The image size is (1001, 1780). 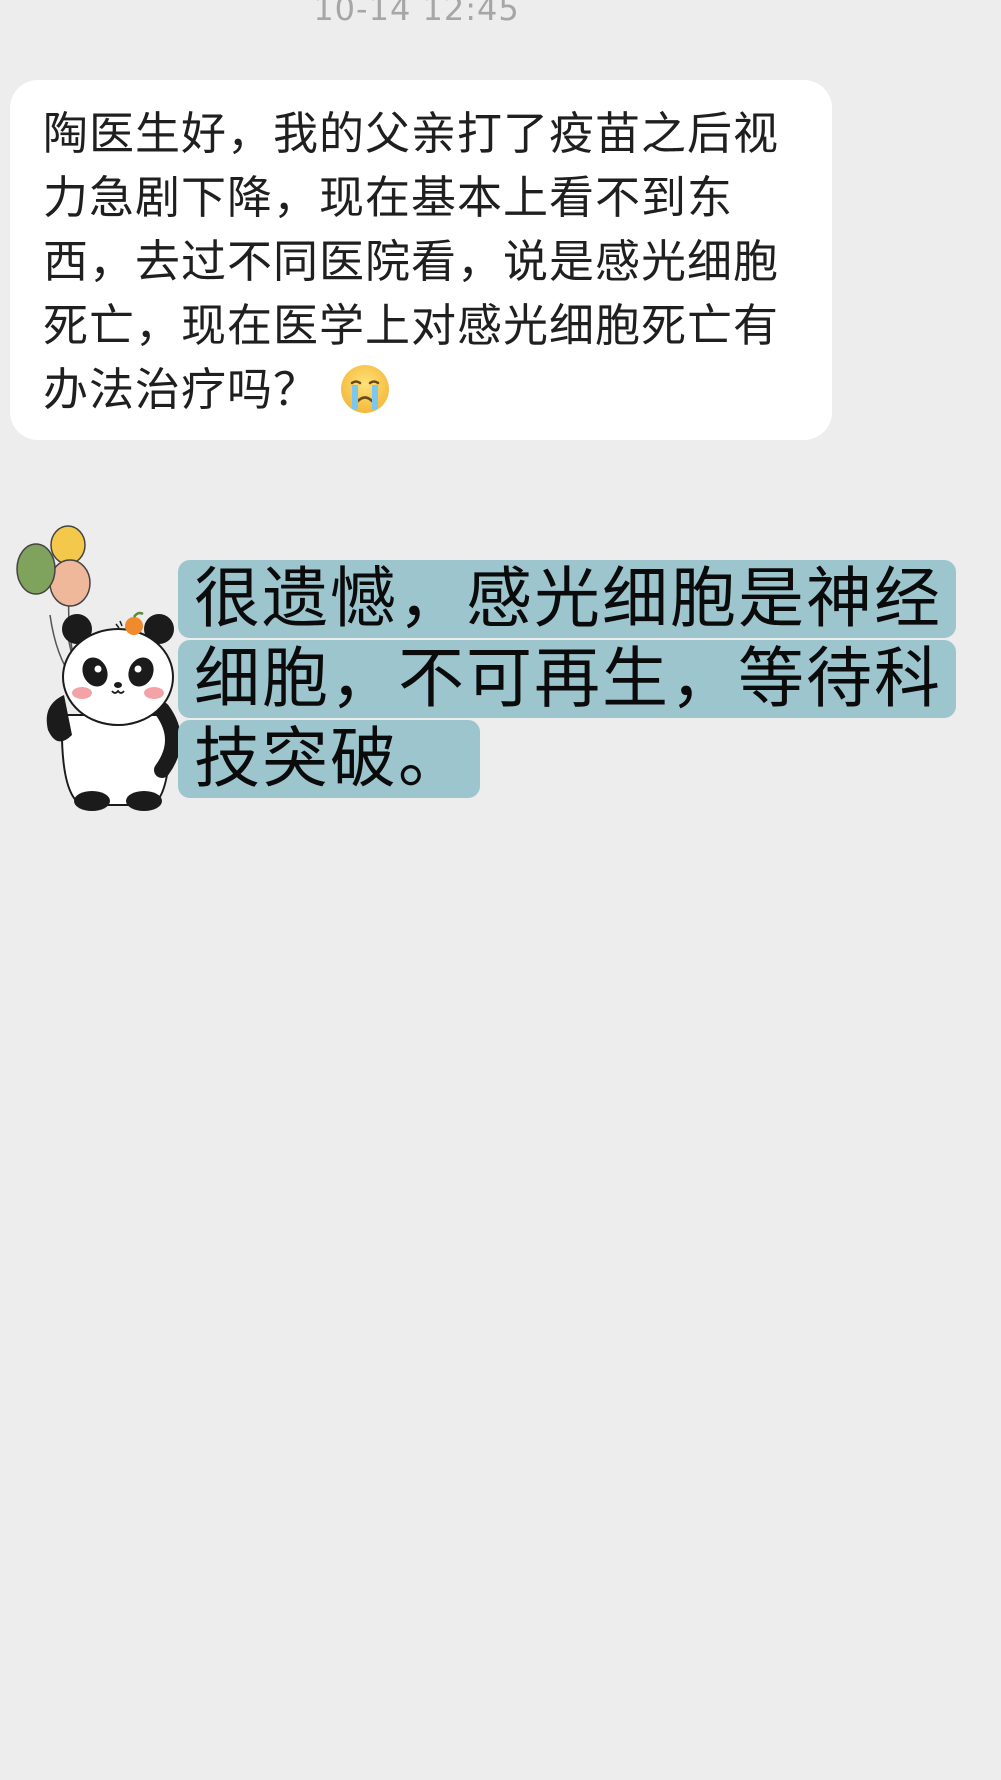 What do you see at coordinates (416, 14) in the screenshot?
I see `message-timestamp: 10-14 12:45` at bounding box center [416, 14].